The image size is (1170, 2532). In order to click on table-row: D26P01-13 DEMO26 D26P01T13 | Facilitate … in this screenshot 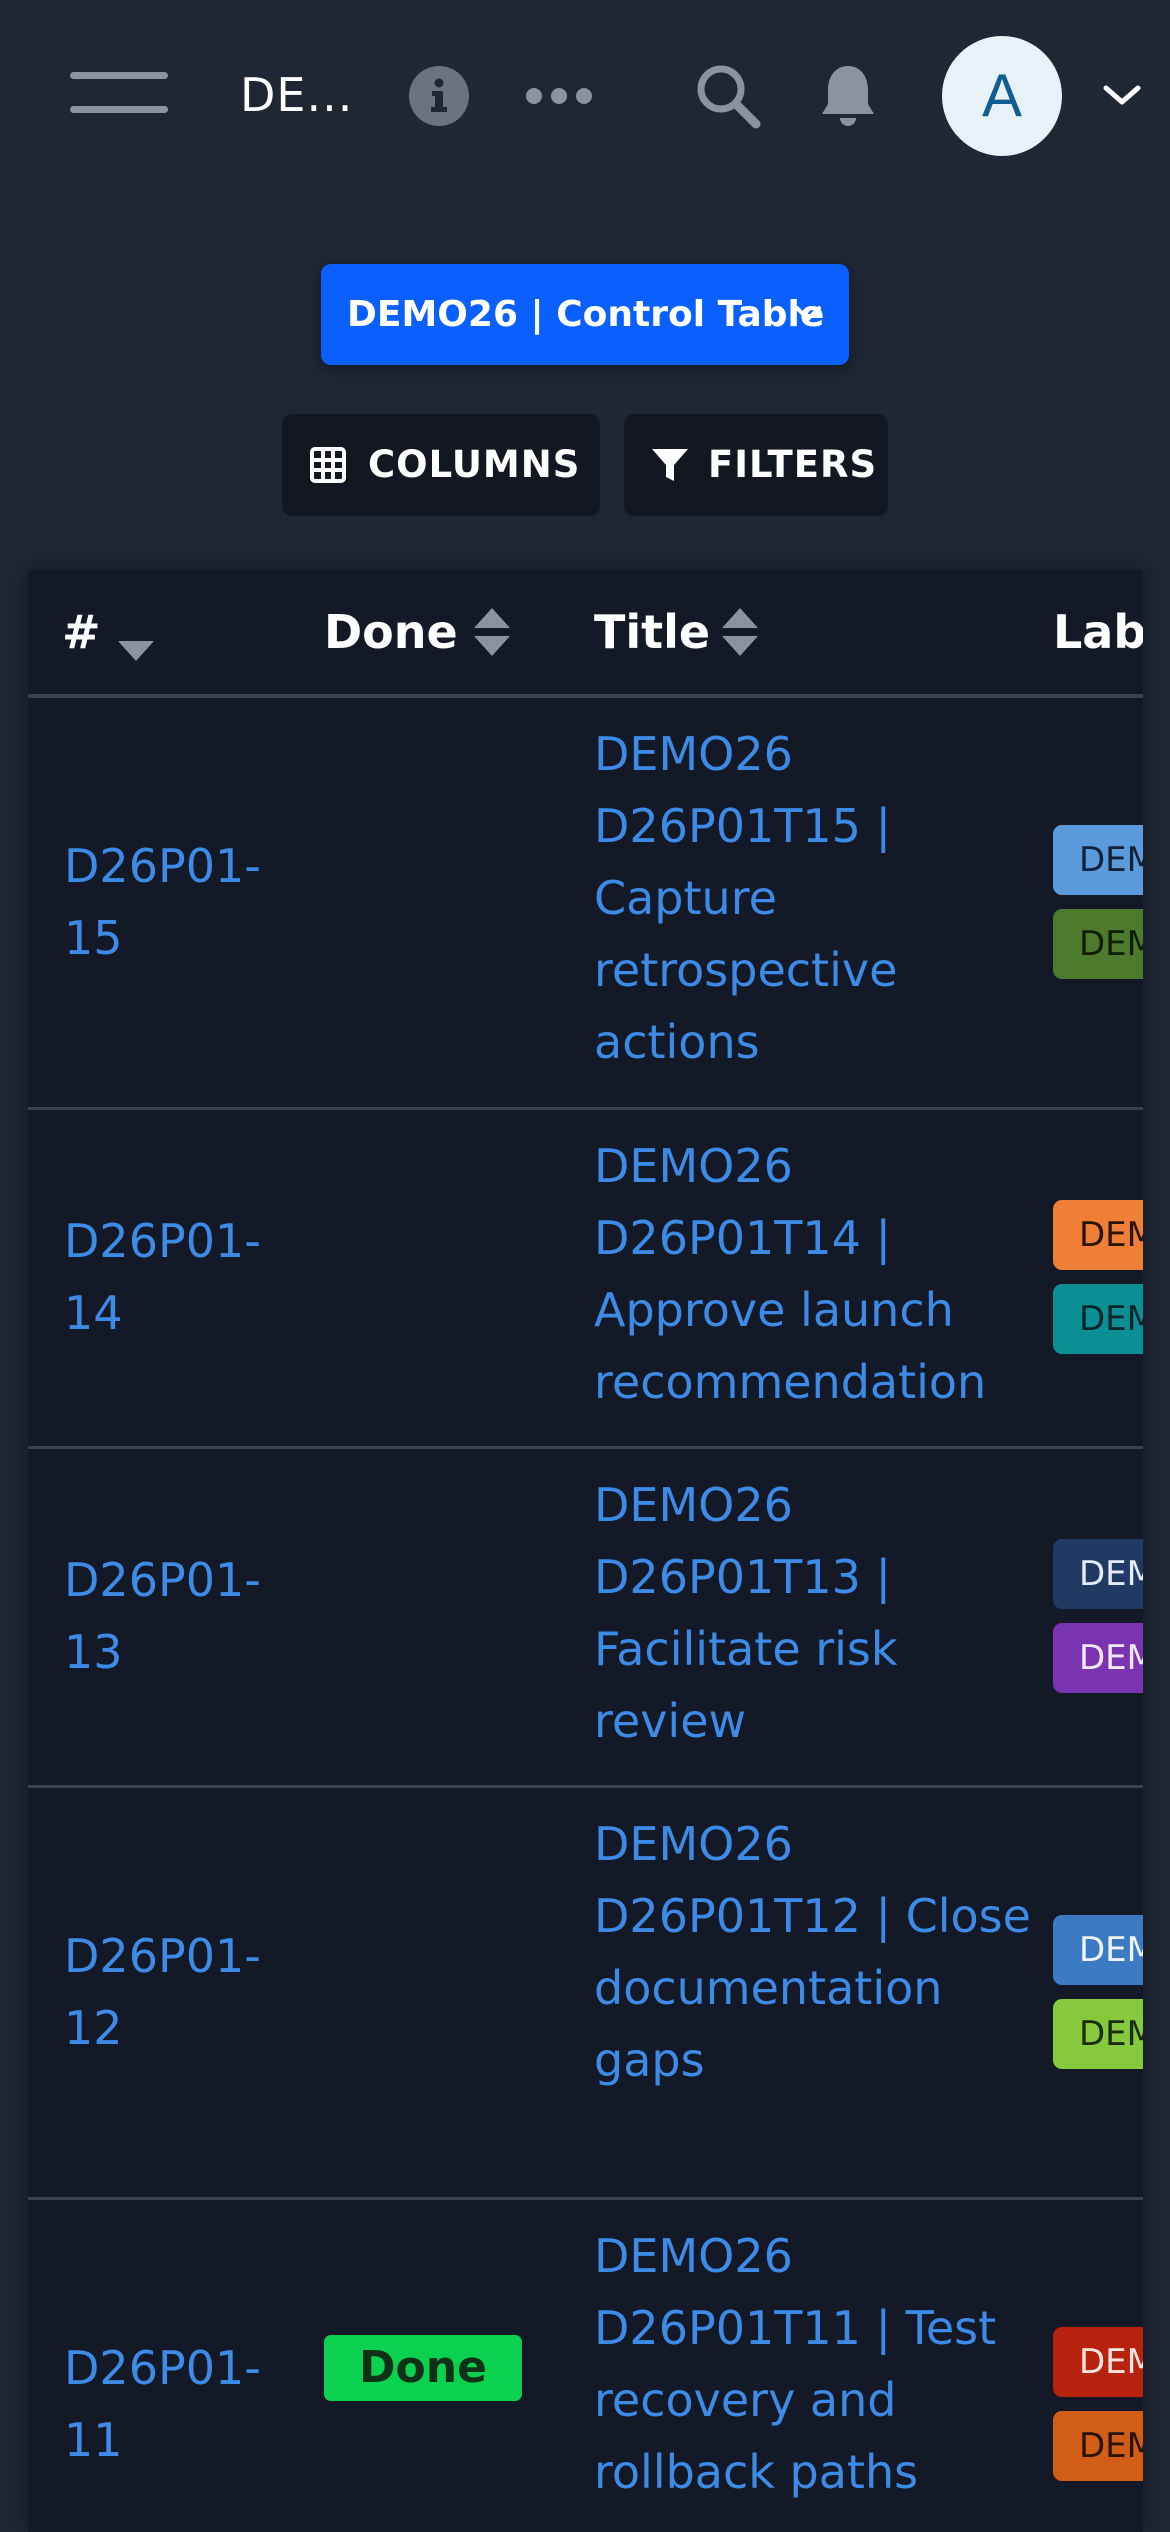, I will do `click(585, 1618)`.